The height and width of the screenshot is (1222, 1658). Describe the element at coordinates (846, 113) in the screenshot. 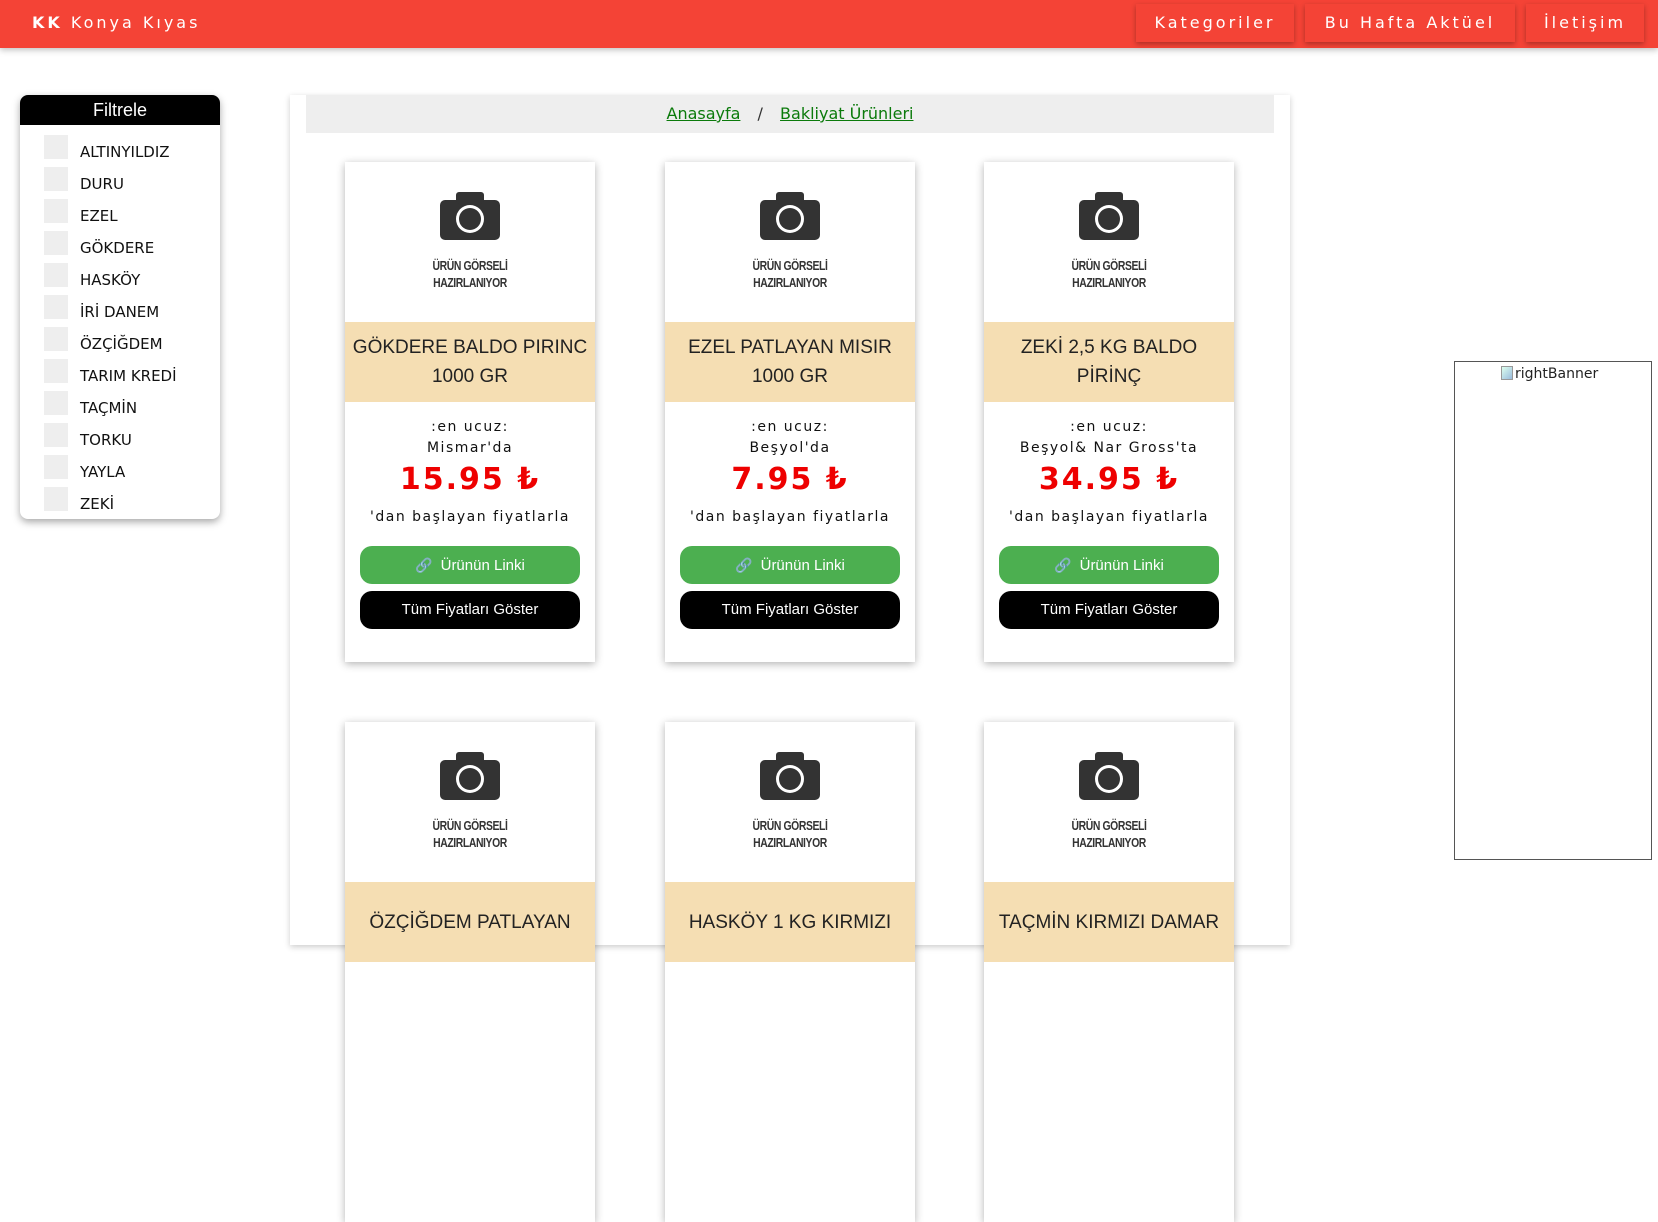

I see `breadcrumb-current: Bakliyat Ürünleri` at that location.